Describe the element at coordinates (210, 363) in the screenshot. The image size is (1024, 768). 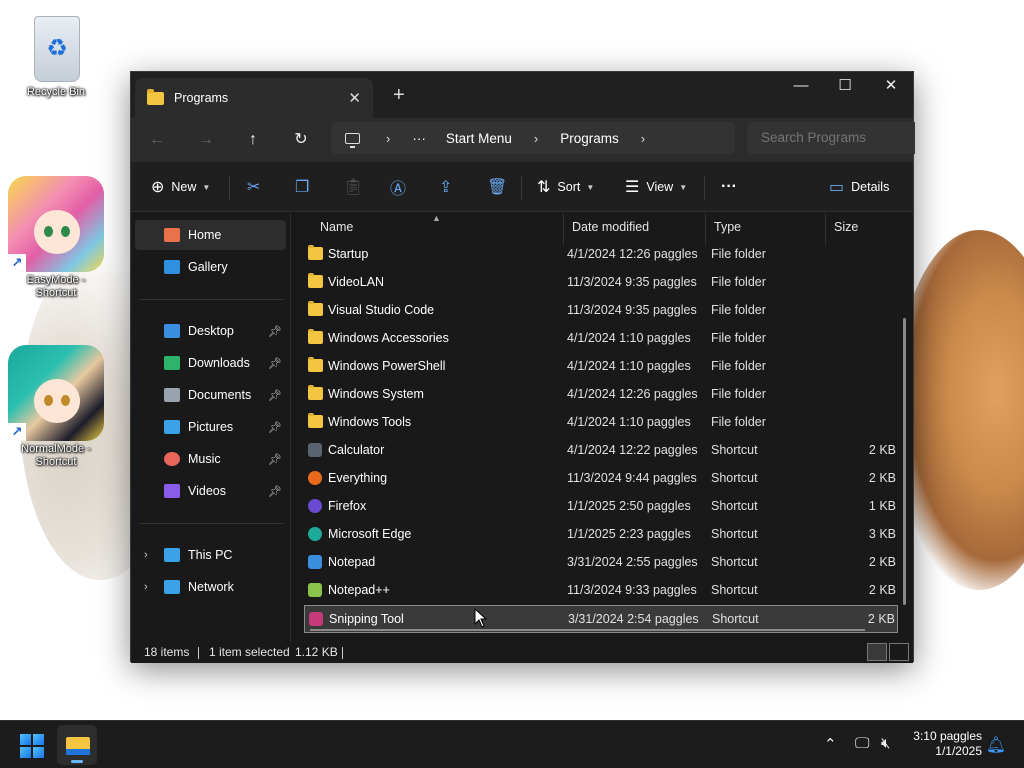
I see `sidebar-item-downloads: Downloads 📌︎` at that location.